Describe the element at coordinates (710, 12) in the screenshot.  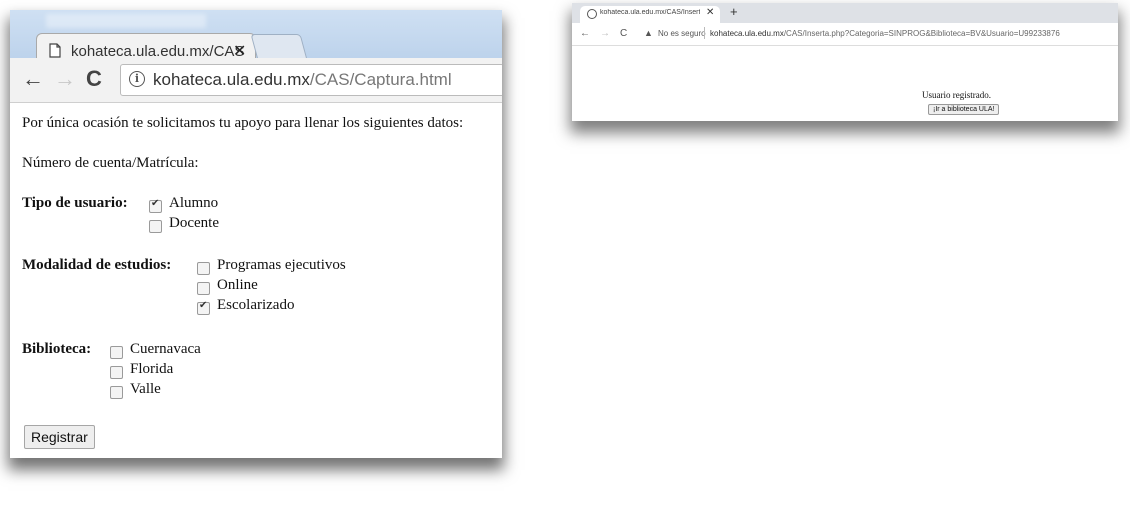
I see `close-tab-icon: ✕` at that location.